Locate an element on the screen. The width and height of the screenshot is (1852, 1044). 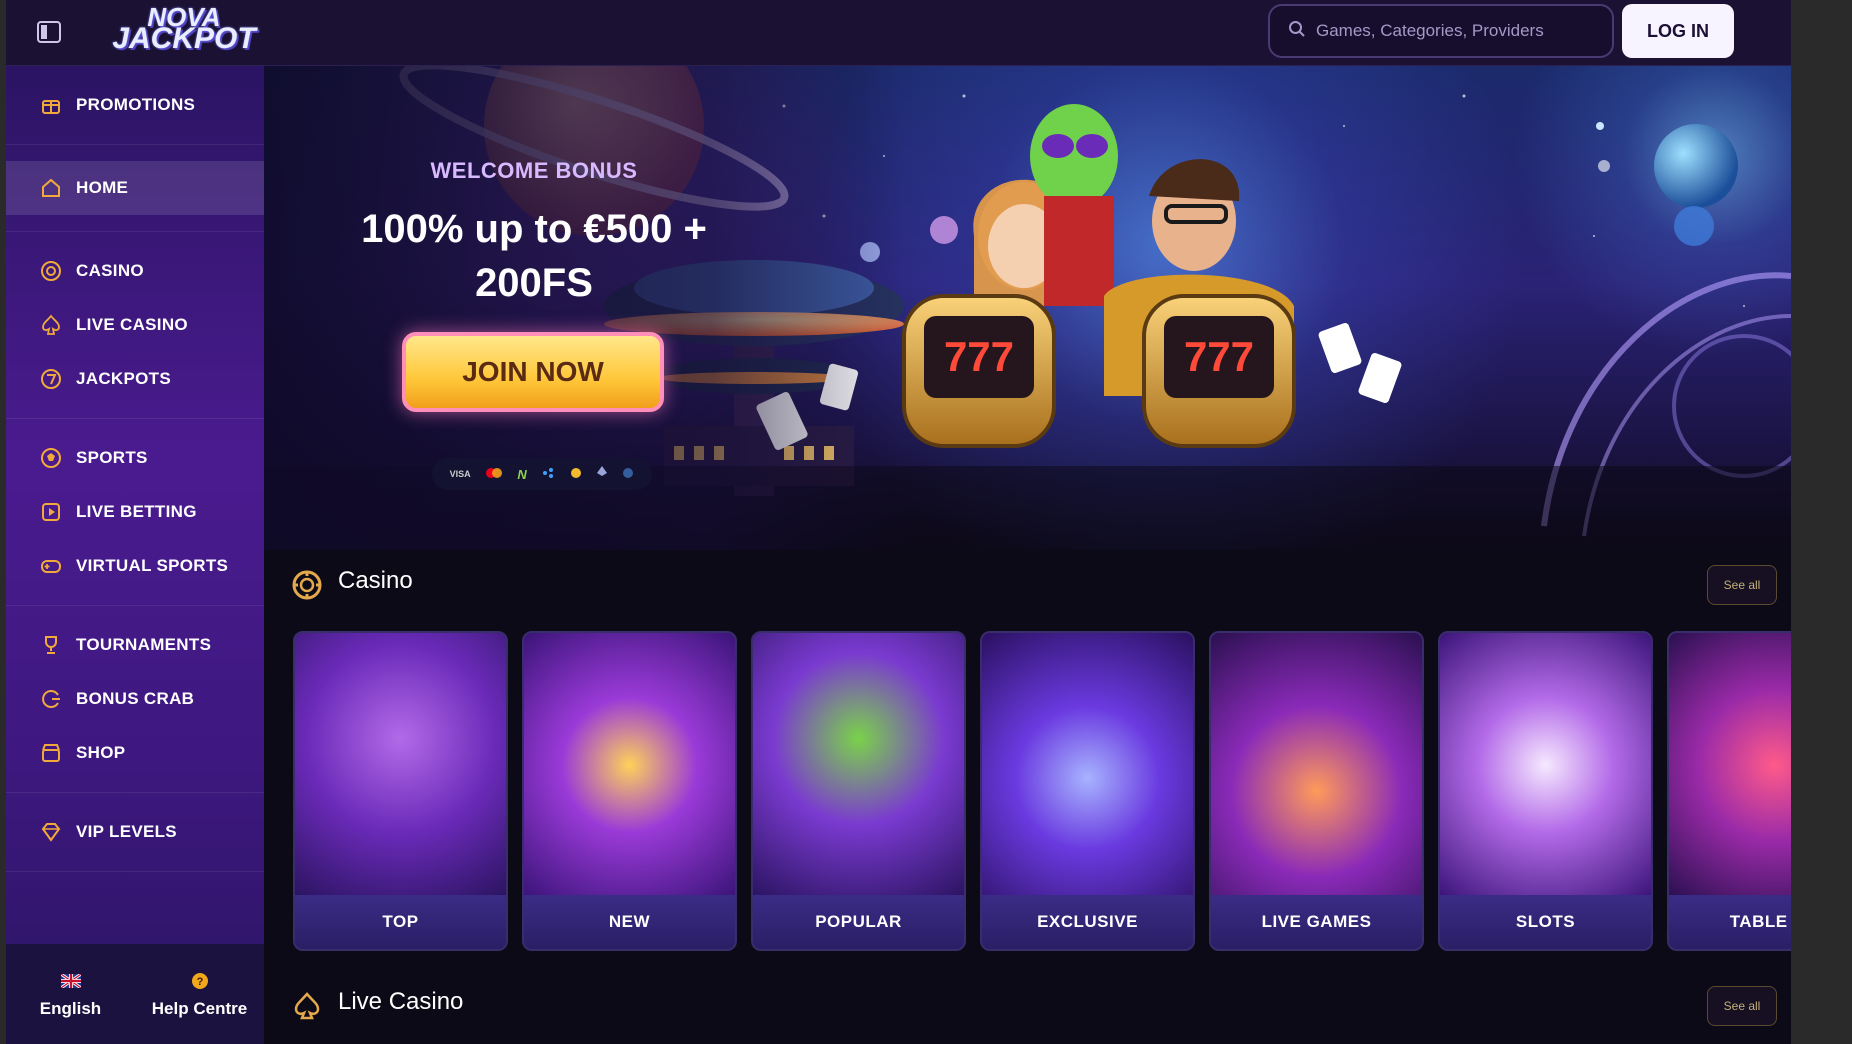
category-card-label: TOP is located at coordinates (400, 922).